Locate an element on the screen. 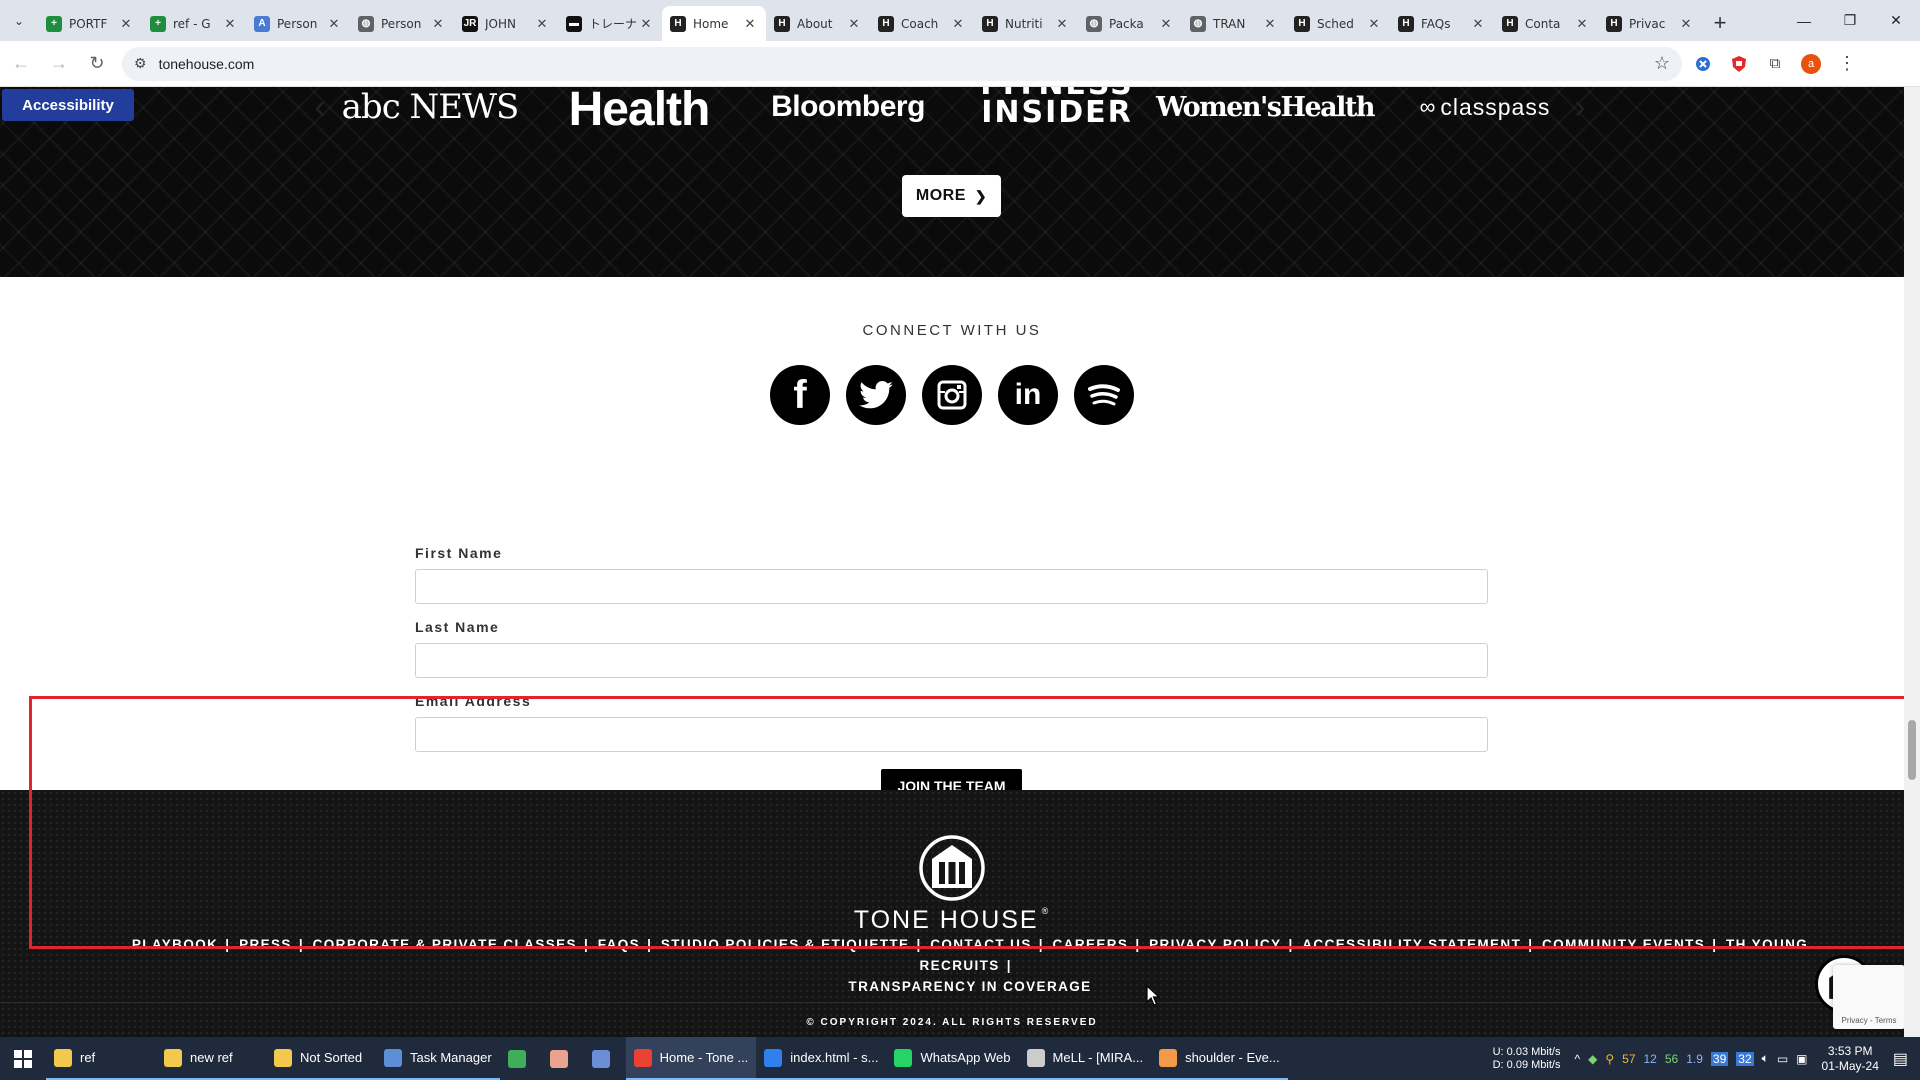 This screenshot has height=1080, width=1920. start-button is located at coordinates (23, 1058).